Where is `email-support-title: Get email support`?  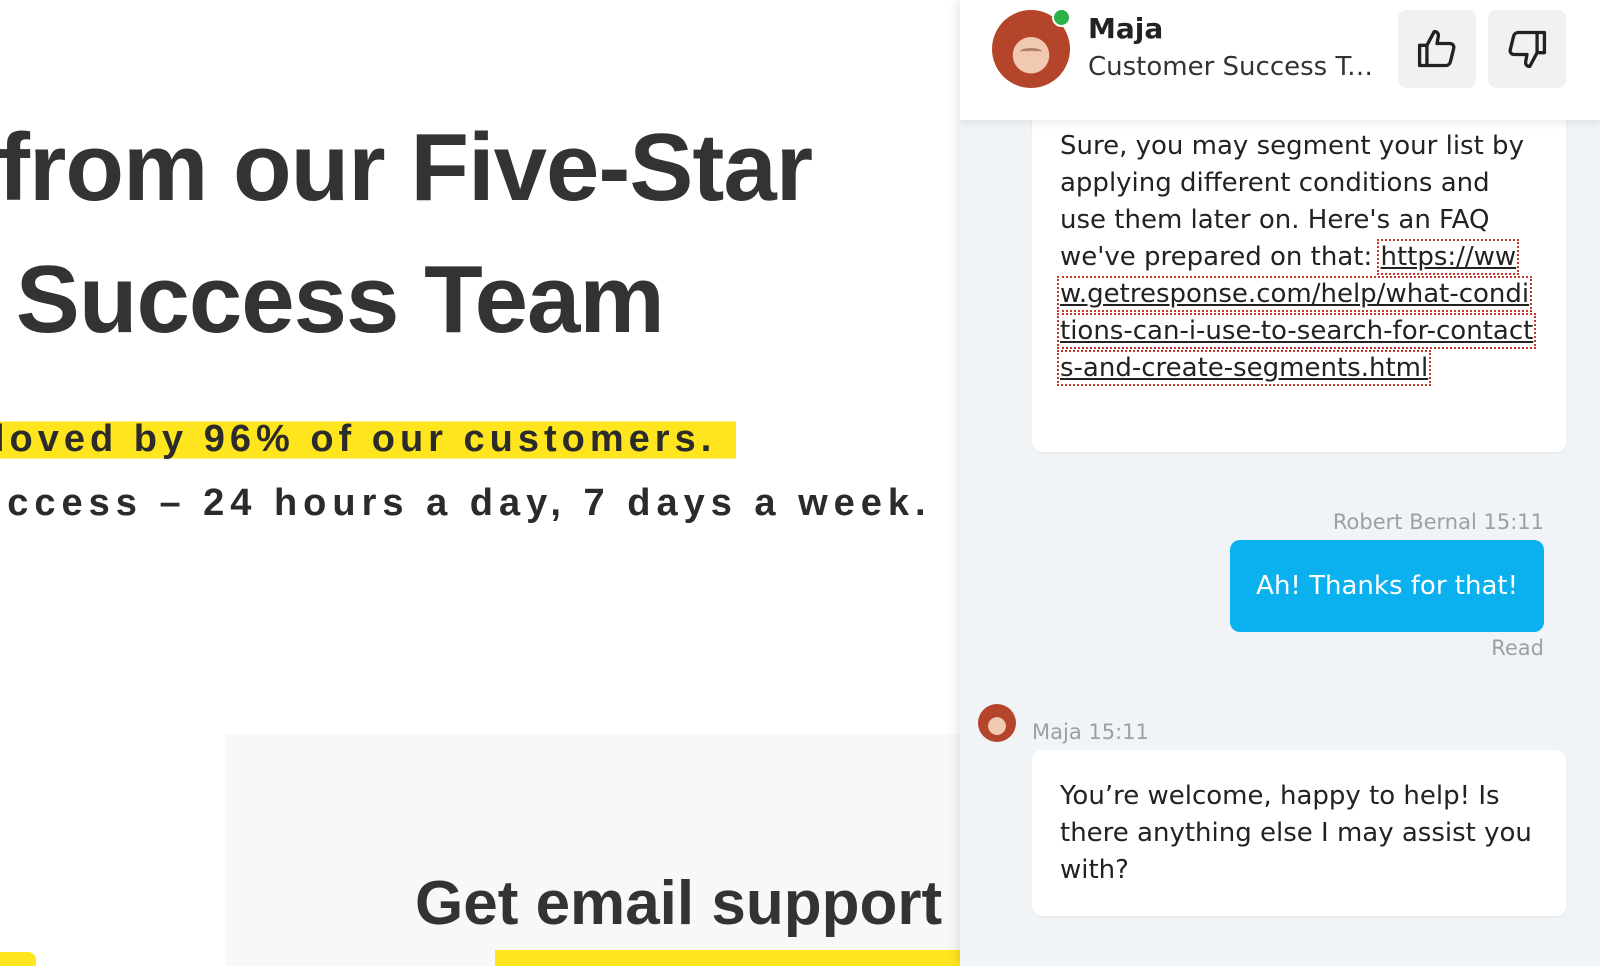
email-support-title: Get email support is located at coordinates (679, 903).